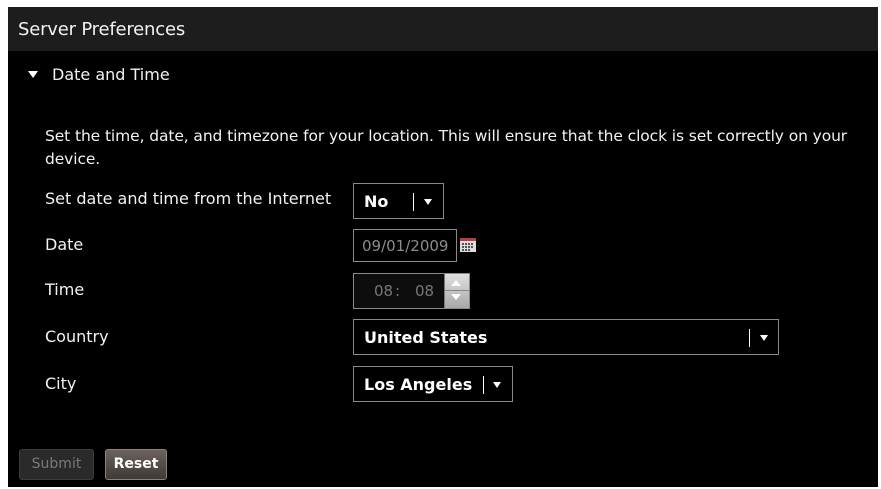 This screenshot has width=881, height=489. What do you see at coordinates (111, 74) in the screenshot?
I see `section-title: Date and Time` at bounding box center [111, 74].